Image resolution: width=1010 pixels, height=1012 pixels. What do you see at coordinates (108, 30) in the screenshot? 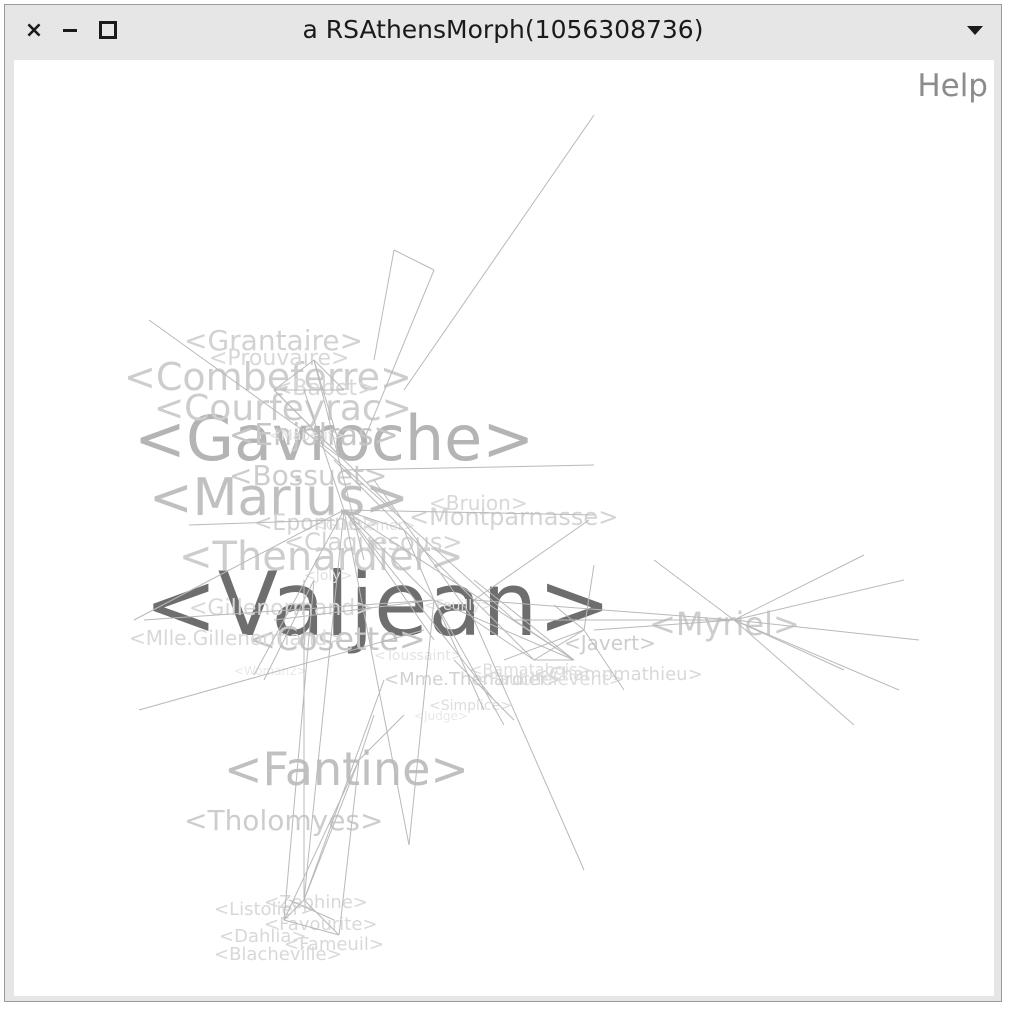
I see `maximize-icon` at bounding box center [108, 30].